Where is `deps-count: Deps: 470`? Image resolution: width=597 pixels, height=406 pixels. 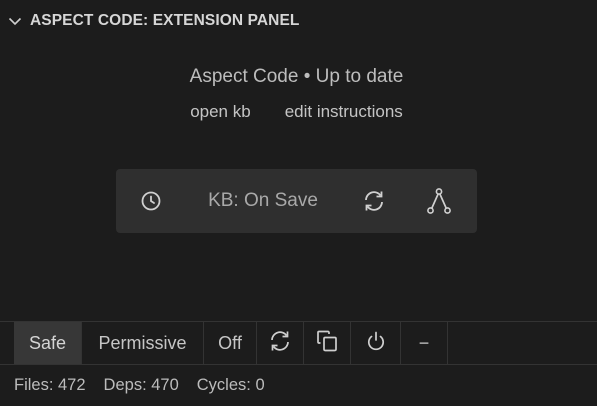 deps-count: Deps: 470 is located at coordinates (141, 385).